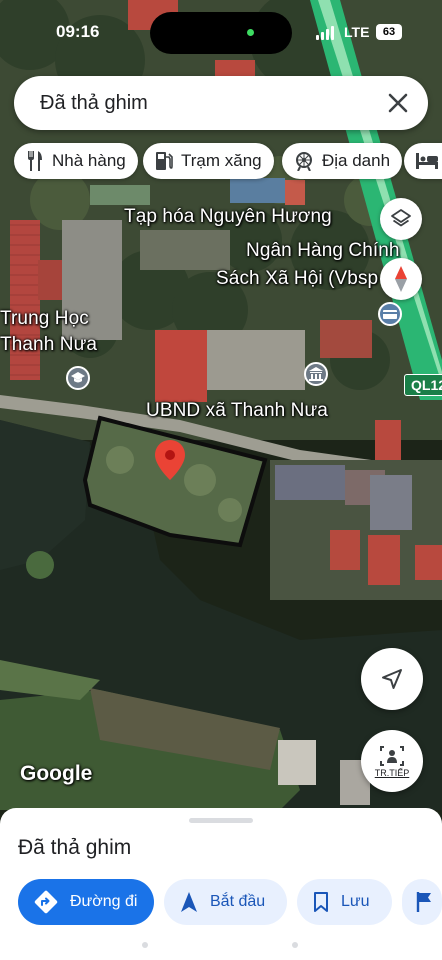 This screenshot has width=442, height=960. I want to click on school-poi-icon, so click(78, 378).